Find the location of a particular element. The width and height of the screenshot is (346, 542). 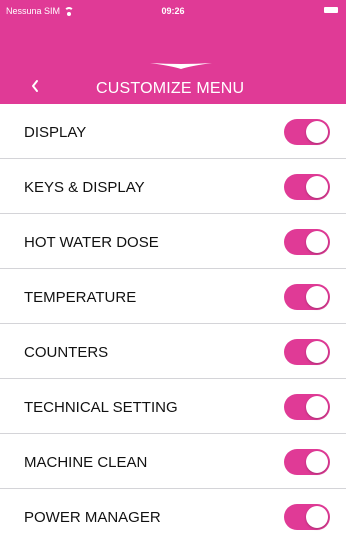

hot-water-dose-toggle is located at coordinates (307, 242).